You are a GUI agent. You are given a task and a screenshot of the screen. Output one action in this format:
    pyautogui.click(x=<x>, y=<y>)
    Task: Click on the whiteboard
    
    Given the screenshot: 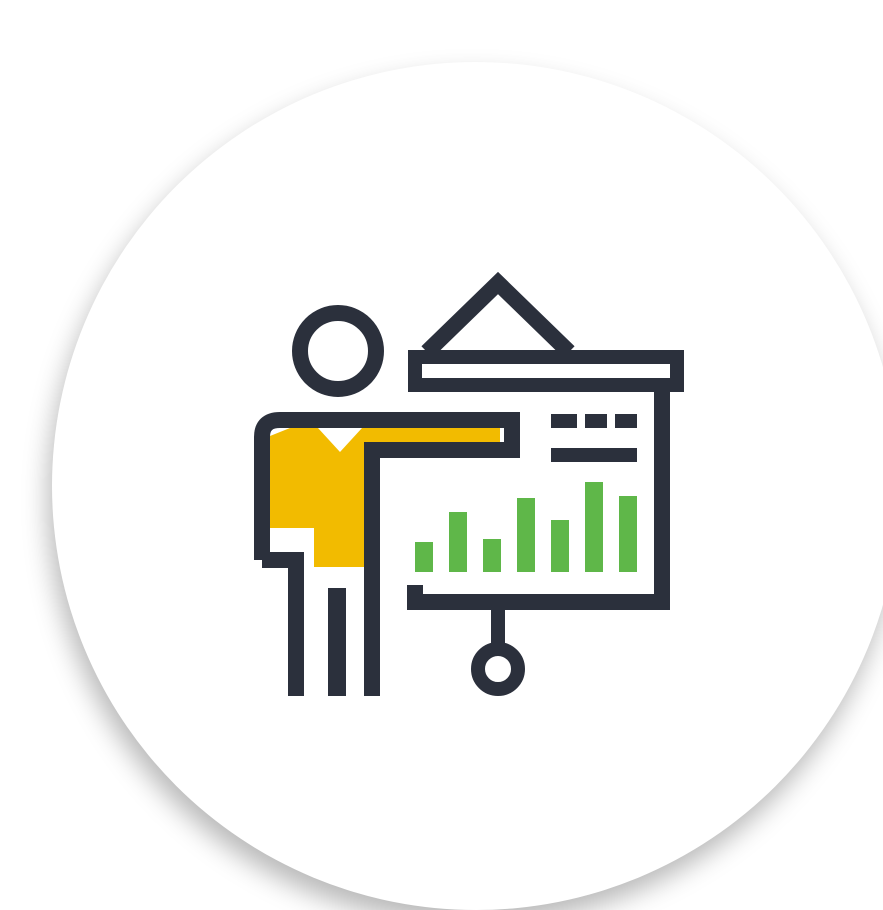 What is the action you would take?
    pyautogui.click(x=545, y=483)
    